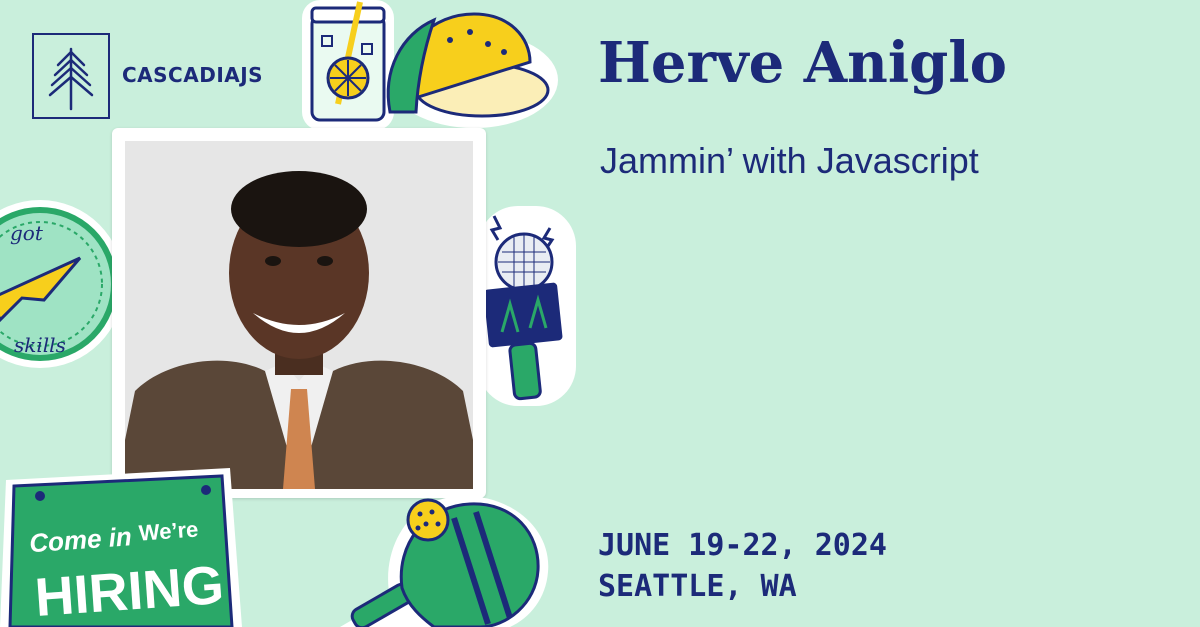 Image resolution: width=1200 pixels, height=627 pixels. Describe the element at coordinates (62, 284) in the screenshot. I see `got-skills-badge-sticker: got skills` at that location.